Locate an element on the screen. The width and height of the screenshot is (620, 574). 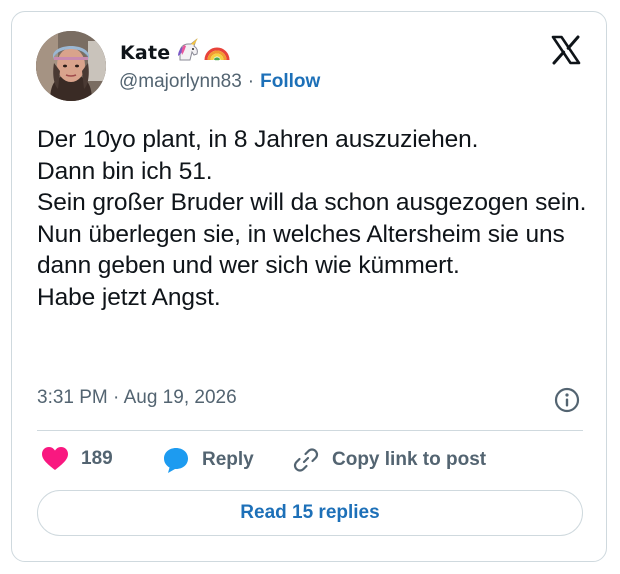
tweet-timestamp: 3:31 PM · Aug 19, 2026 is located at coordinates (137, 398).